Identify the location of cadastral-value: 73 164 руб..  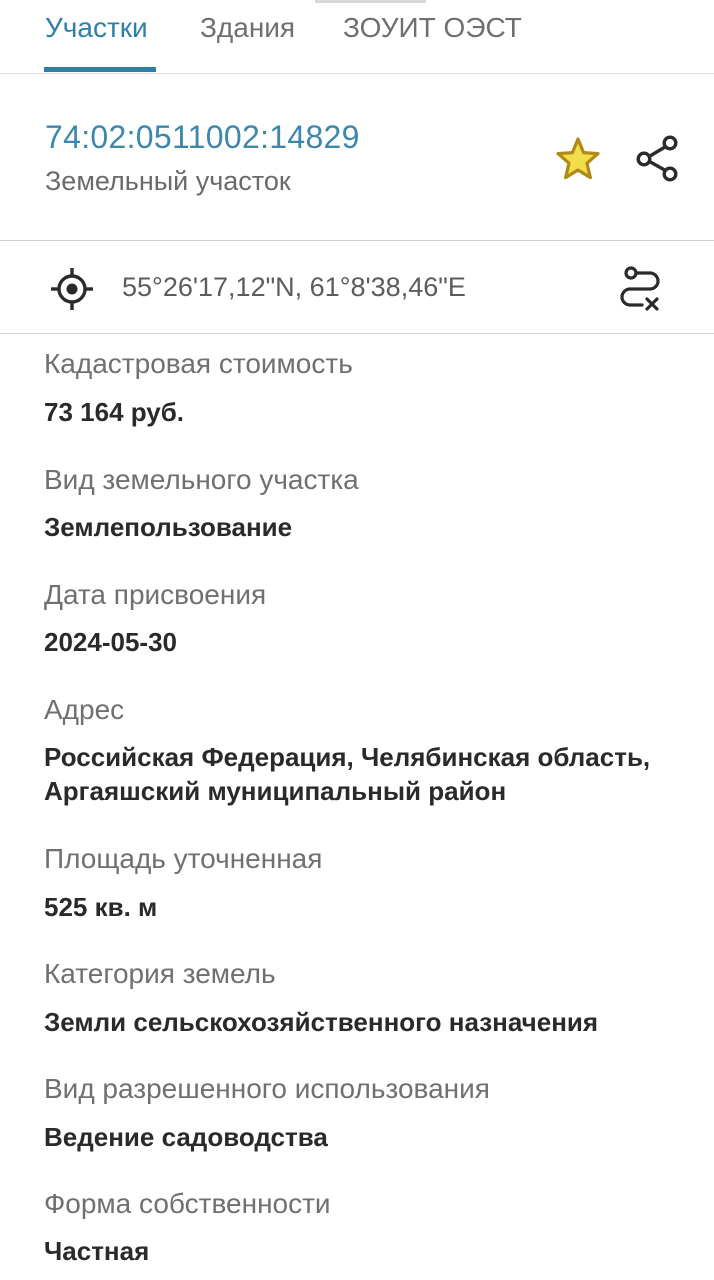
(114, 412).